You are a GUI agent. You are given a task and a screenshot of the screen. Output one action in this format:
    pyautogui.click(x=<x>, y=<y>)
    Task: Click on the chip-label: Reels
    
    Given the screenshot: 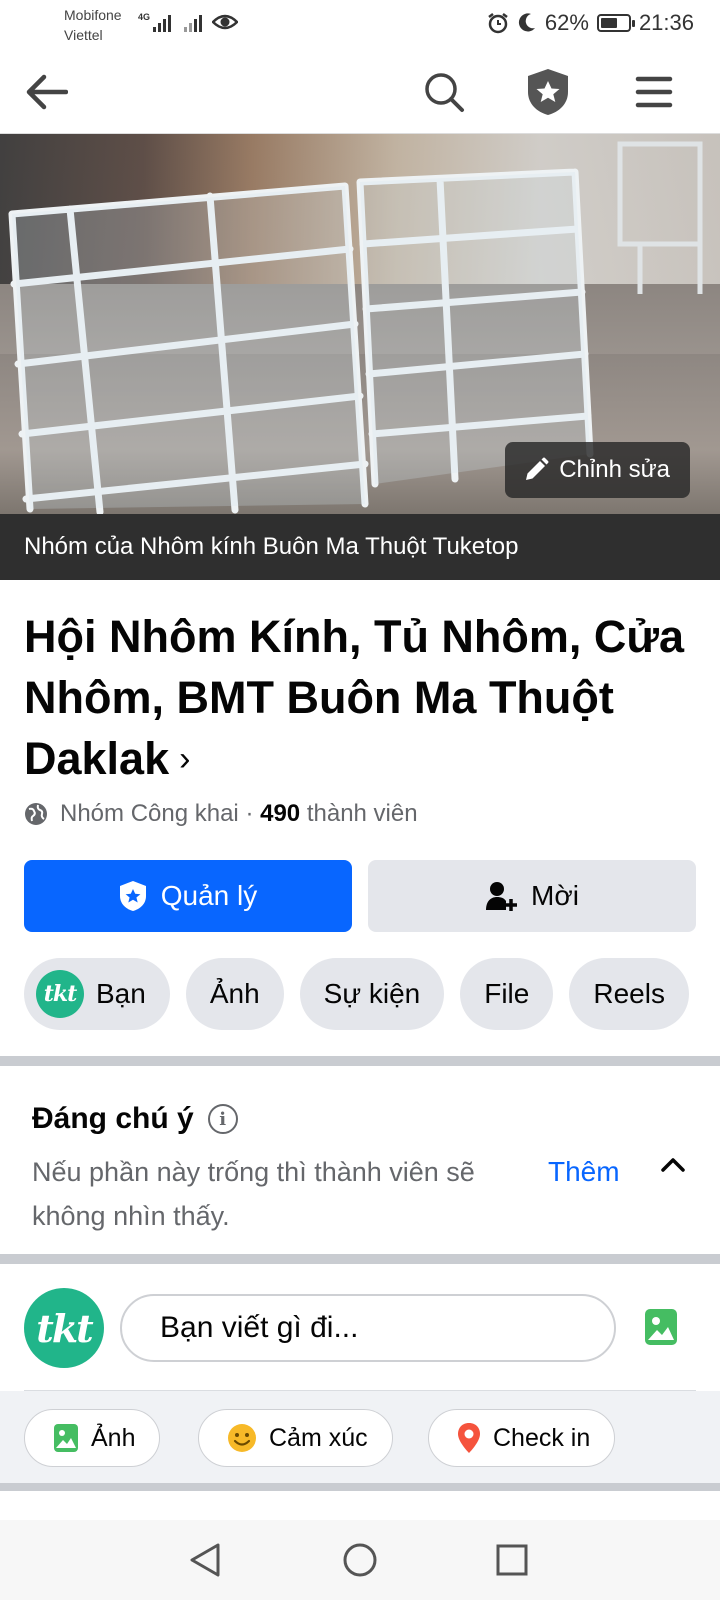 What is the action you would take?
    pyautogui.click(x=629, y=993)
    